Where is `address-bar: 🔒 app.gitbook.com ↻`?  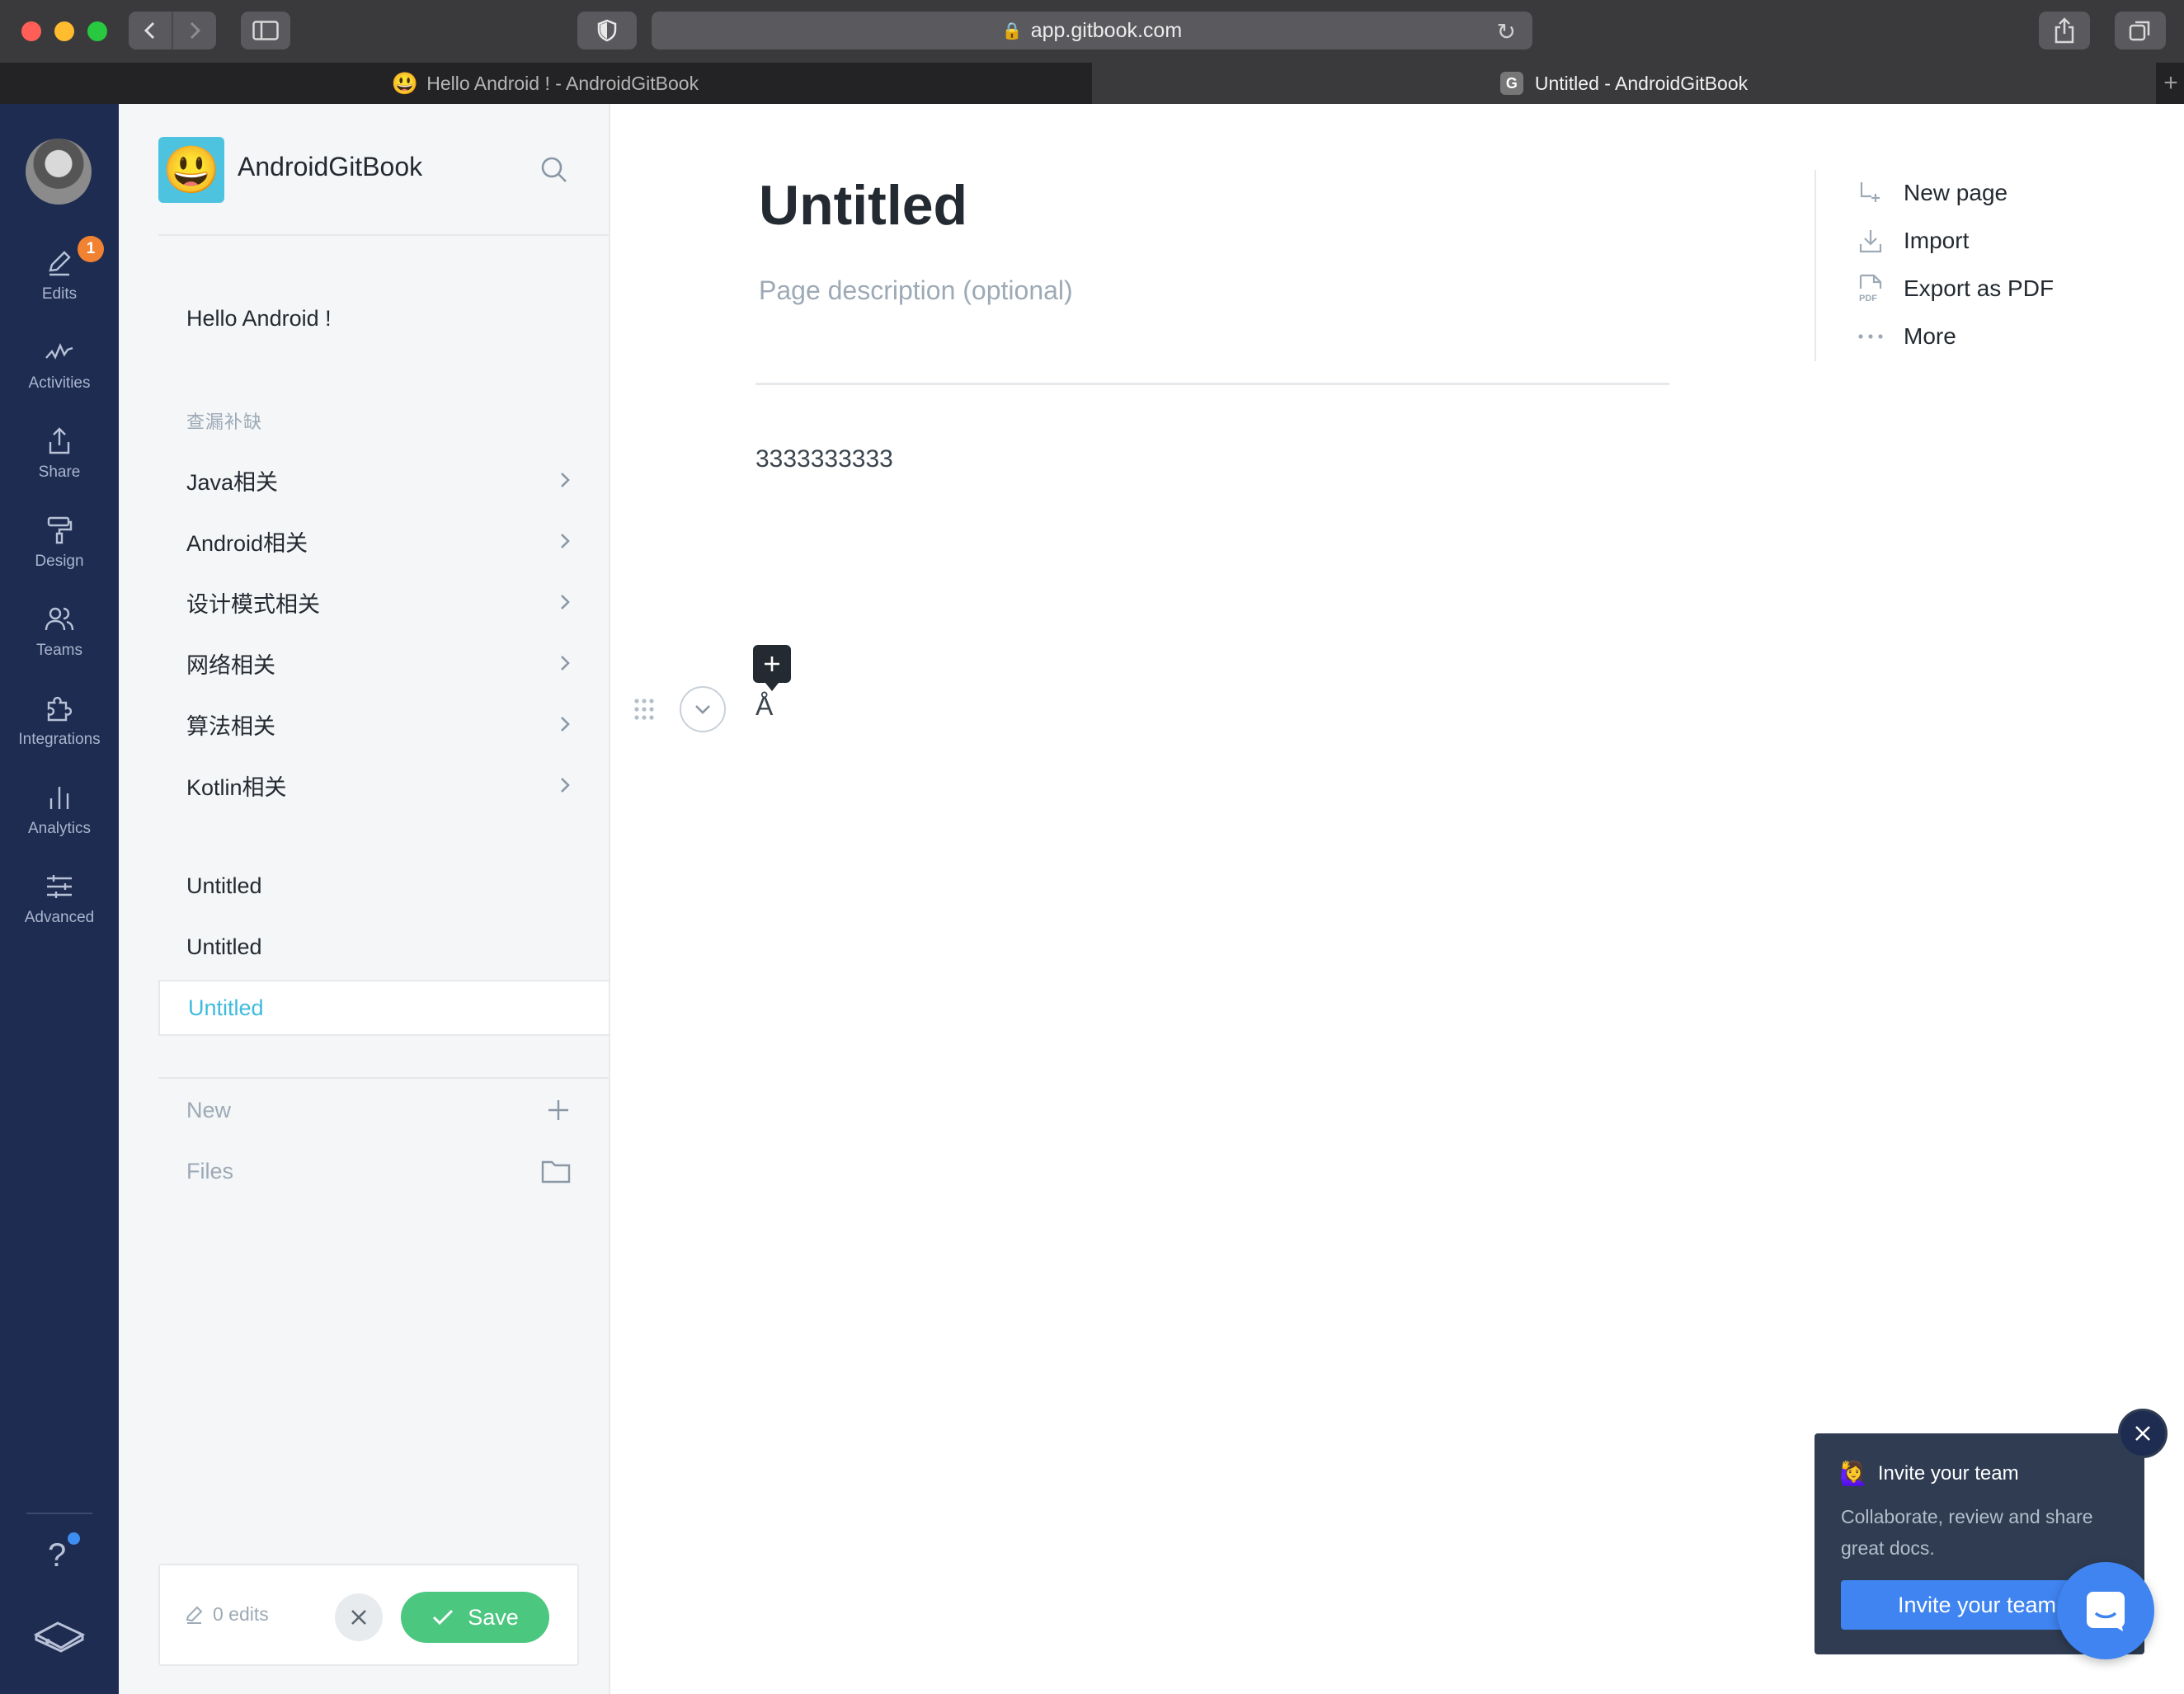
address-bar: 🔒 app.gitbook.com ↻ is located at coordinates (1092, 31).